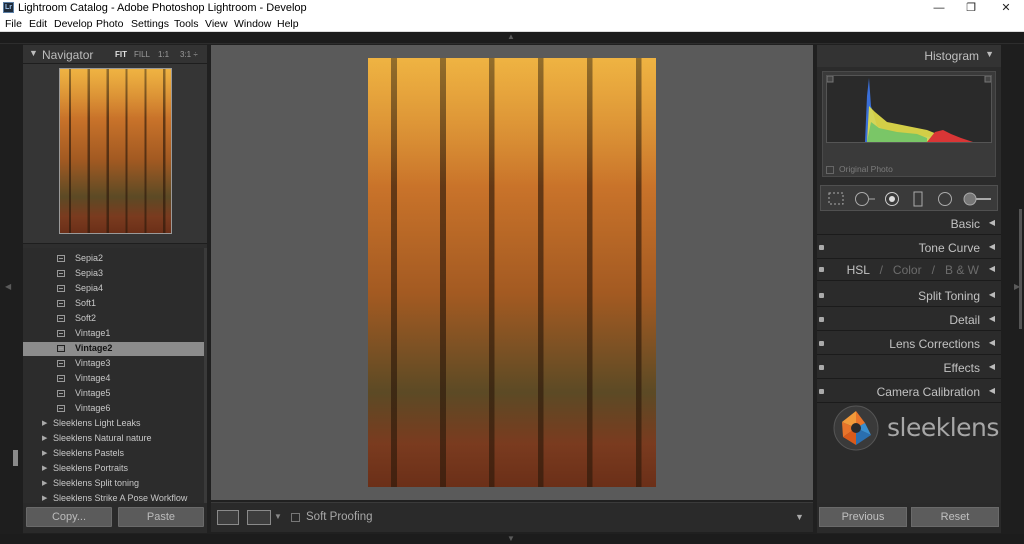 The height and width of the screenshot is (544, 1024). I want to click on left-panel-toggle-icon: ◀, so click(8, 286).